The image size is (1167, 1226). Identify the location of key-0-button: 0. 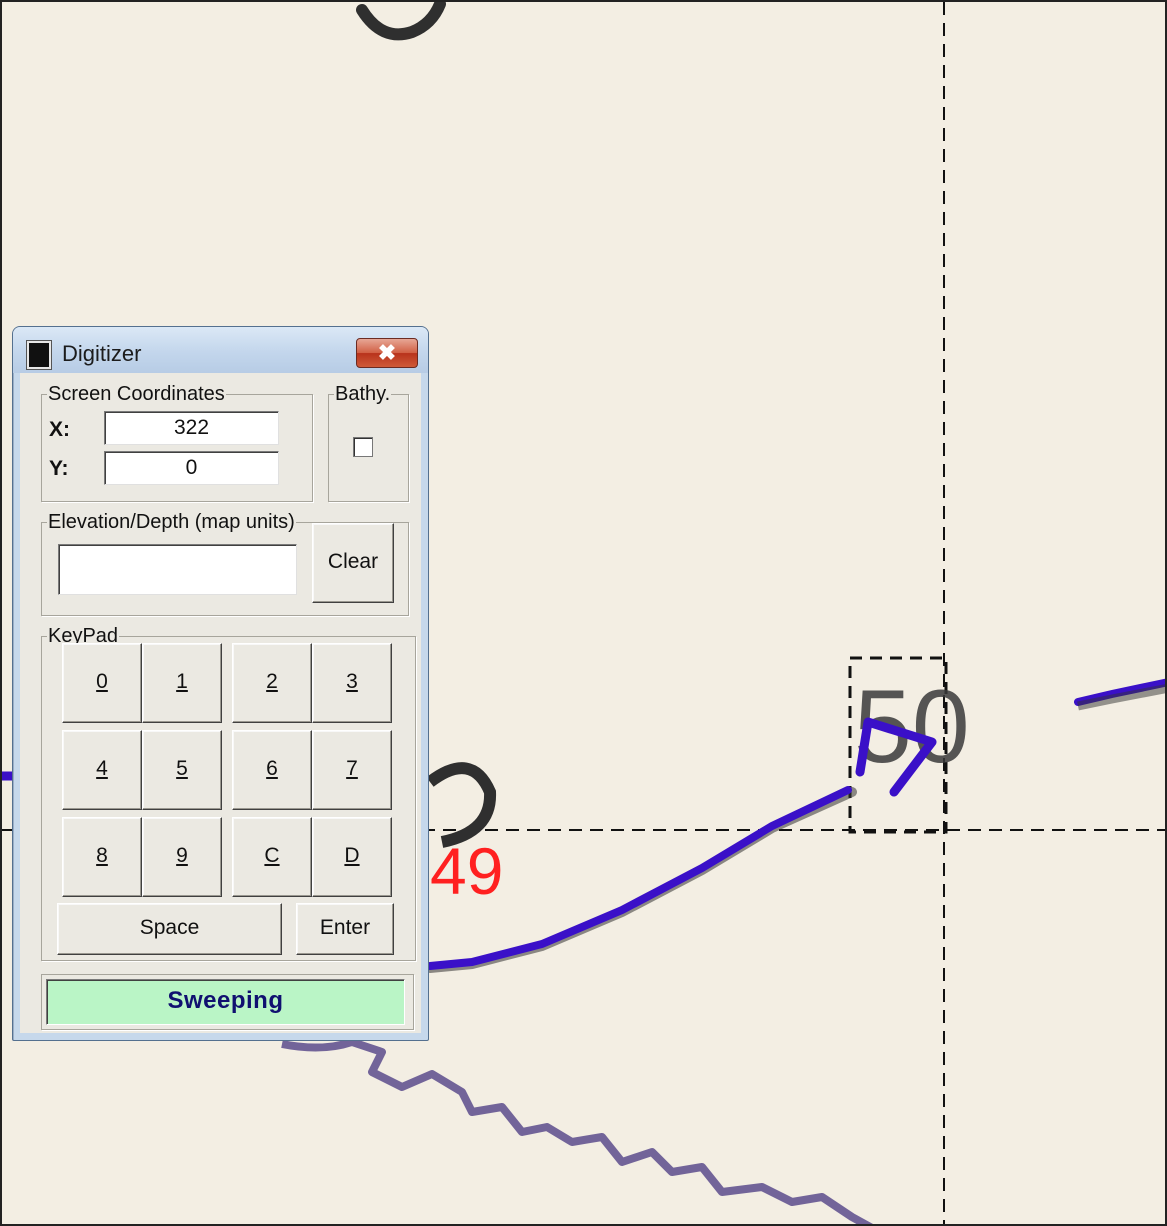
(102, 683).